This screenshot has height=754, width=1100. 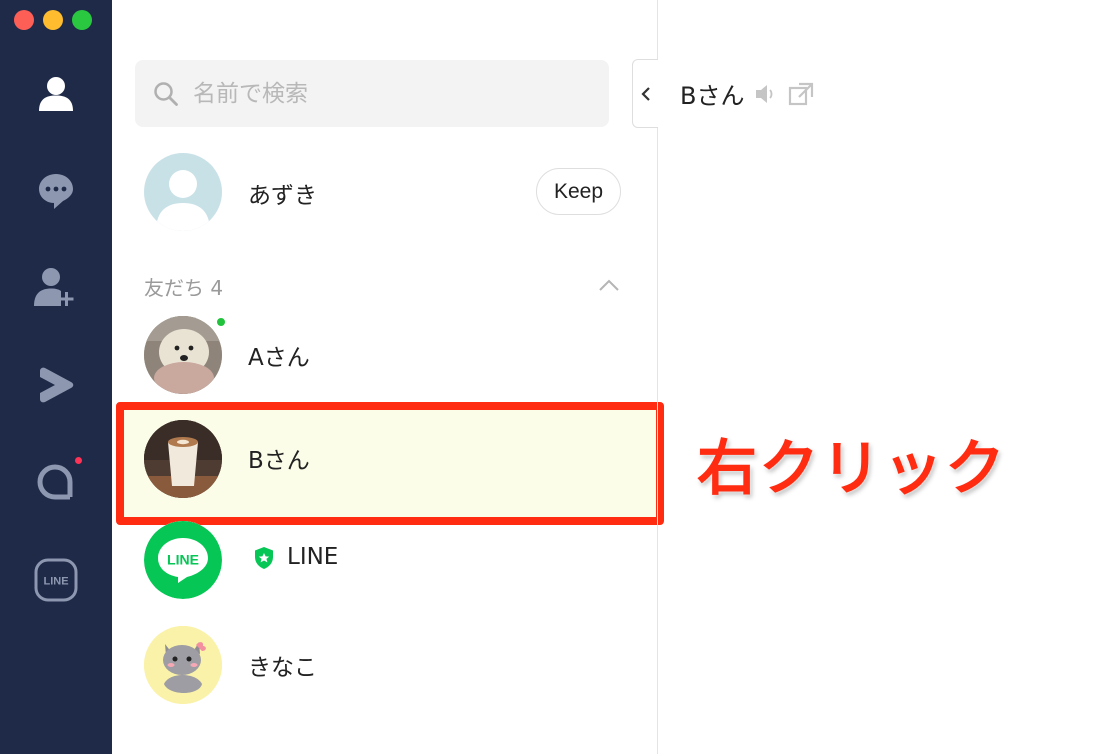 I want to click on search-icon, so click(x=166, y=93).